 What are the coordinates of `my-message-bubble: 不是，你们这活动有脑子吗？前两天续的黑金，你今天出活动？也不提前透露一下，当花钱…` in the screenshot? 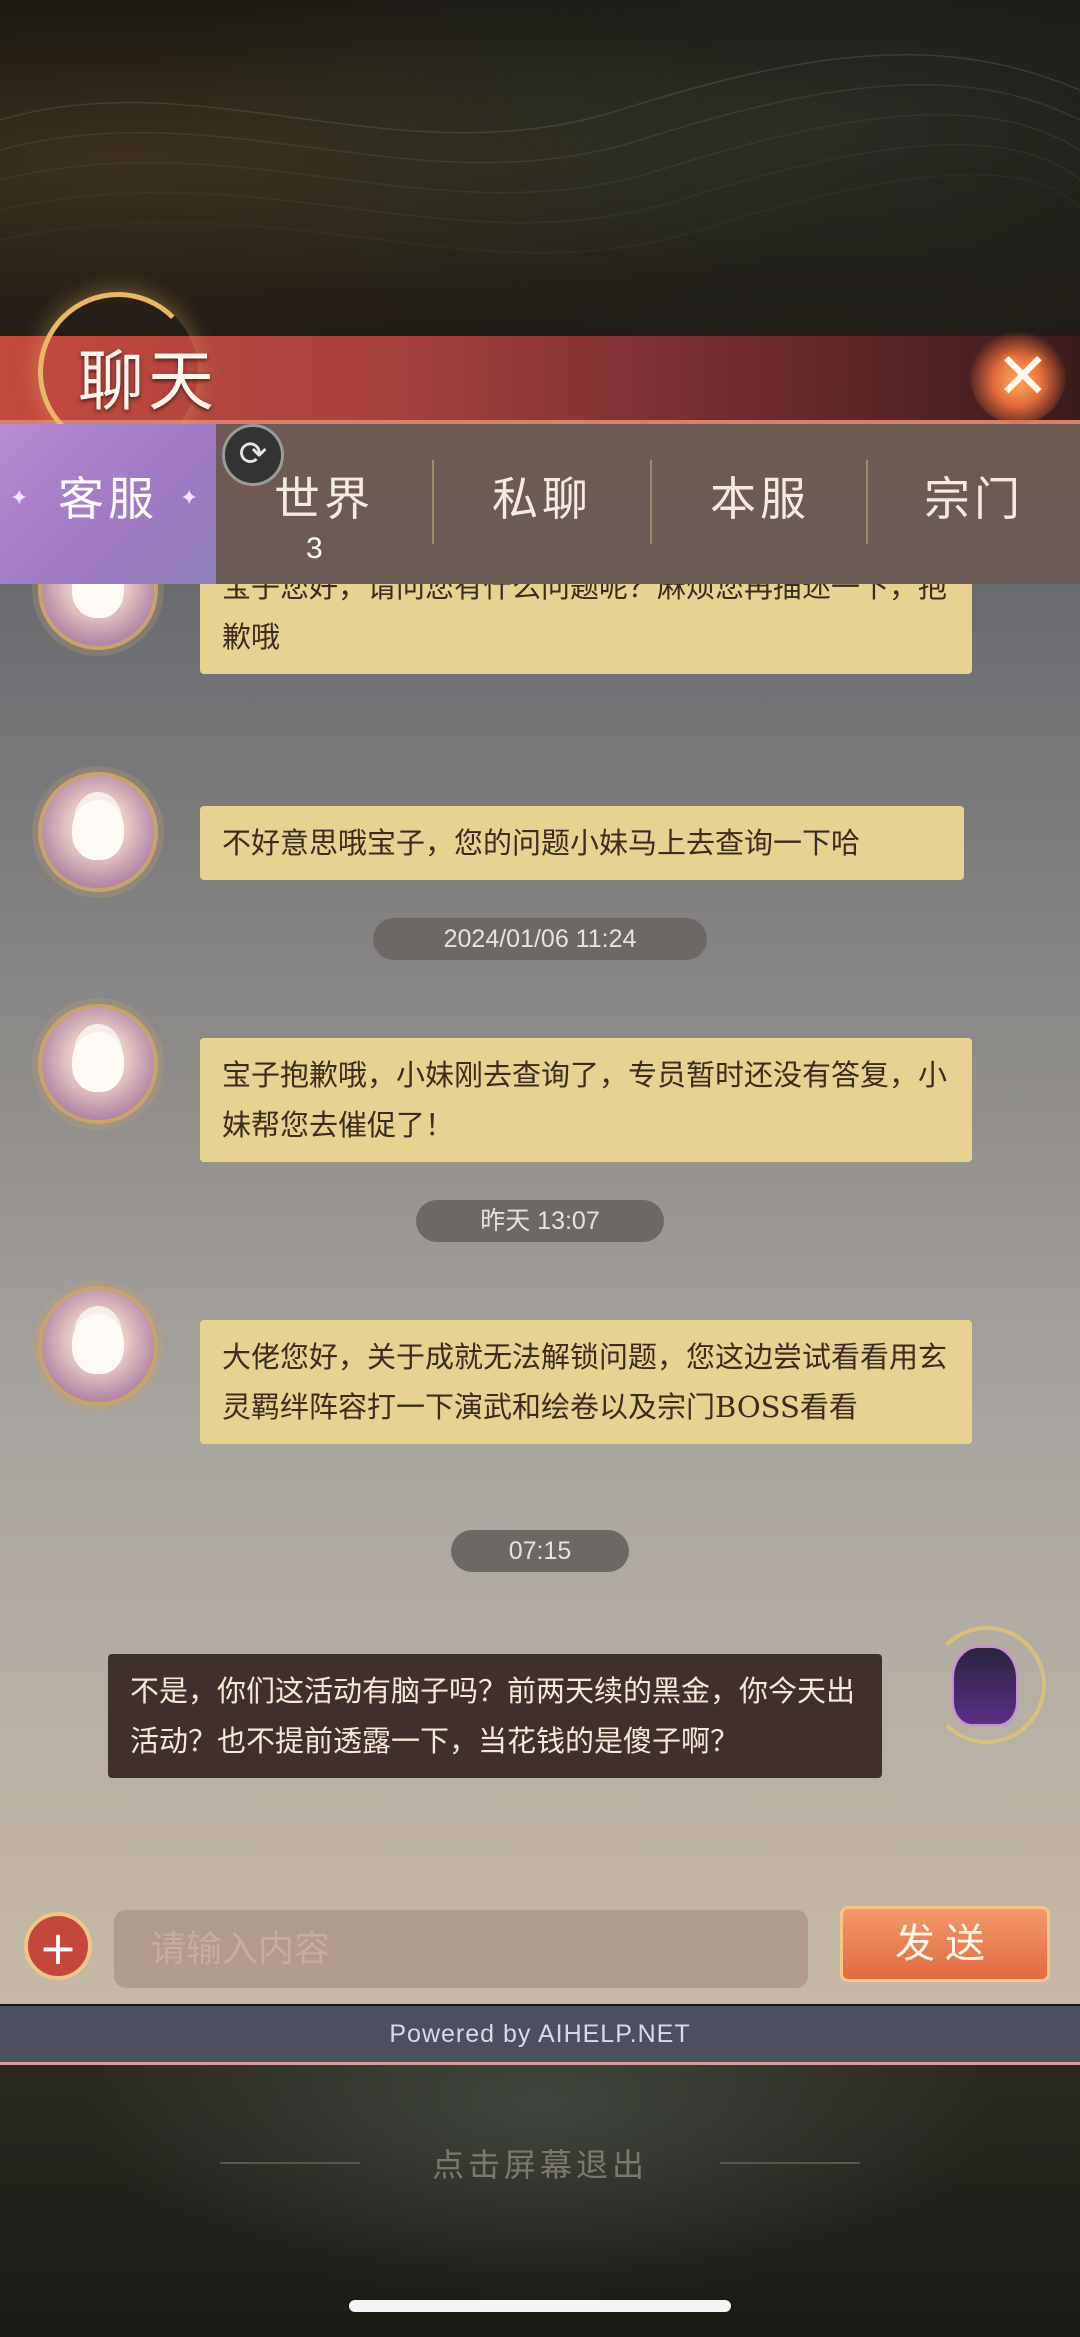 It's located at (495, 1716).